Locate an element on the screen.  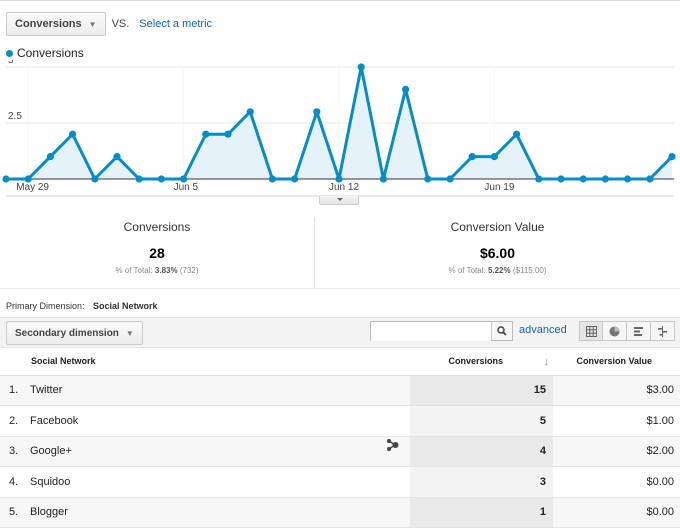
sort-desc-arrow-icon: ↓ is located at coordinates (546, 362).